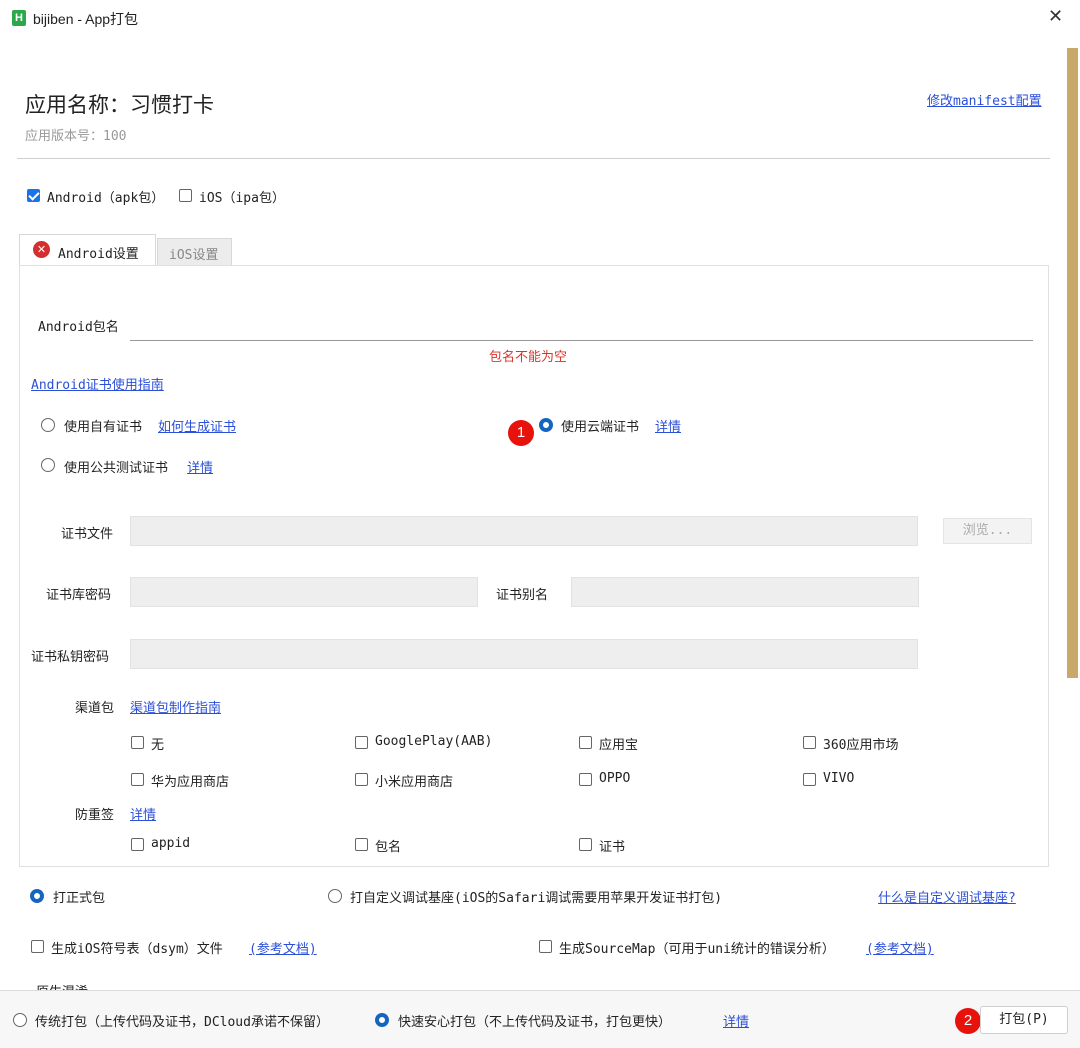 The width and height of the screenshot is (1080, 1048). What do you see at coordinates (95, 815) in the screenshot?
I see `anti-repack-label: 防重签` at bounding box center [95, 815].